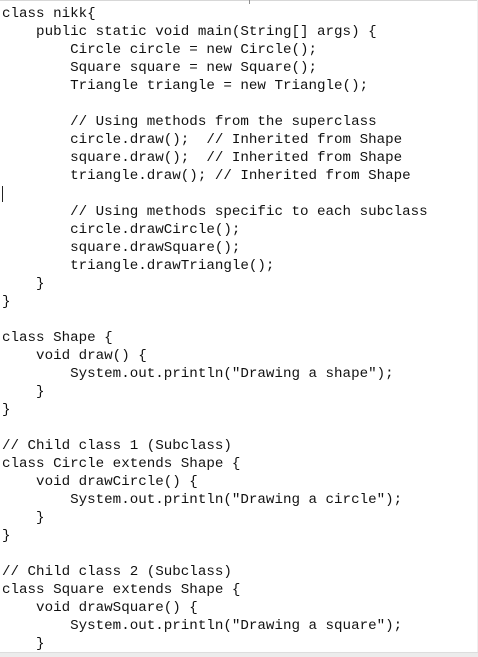 The image size is (478, 657). Describe the element at coordinates (215, 356) in the screenshot. I see `code-line: void draw() {` at that location.